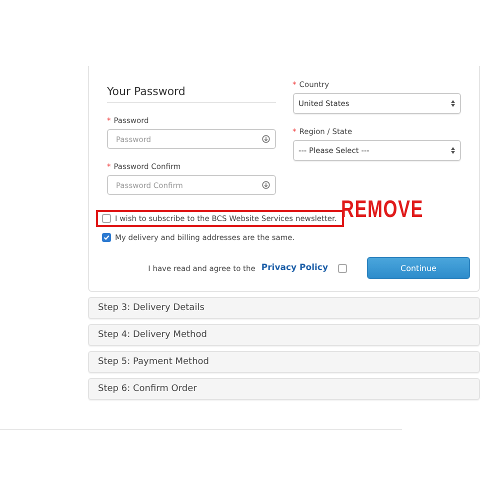 The image size is (500, 500). What do you see at coordinates (284, 308) in the screenshot?
I see `step-panel: Step 3: Delivery Details` at bounding box center [284, 308].